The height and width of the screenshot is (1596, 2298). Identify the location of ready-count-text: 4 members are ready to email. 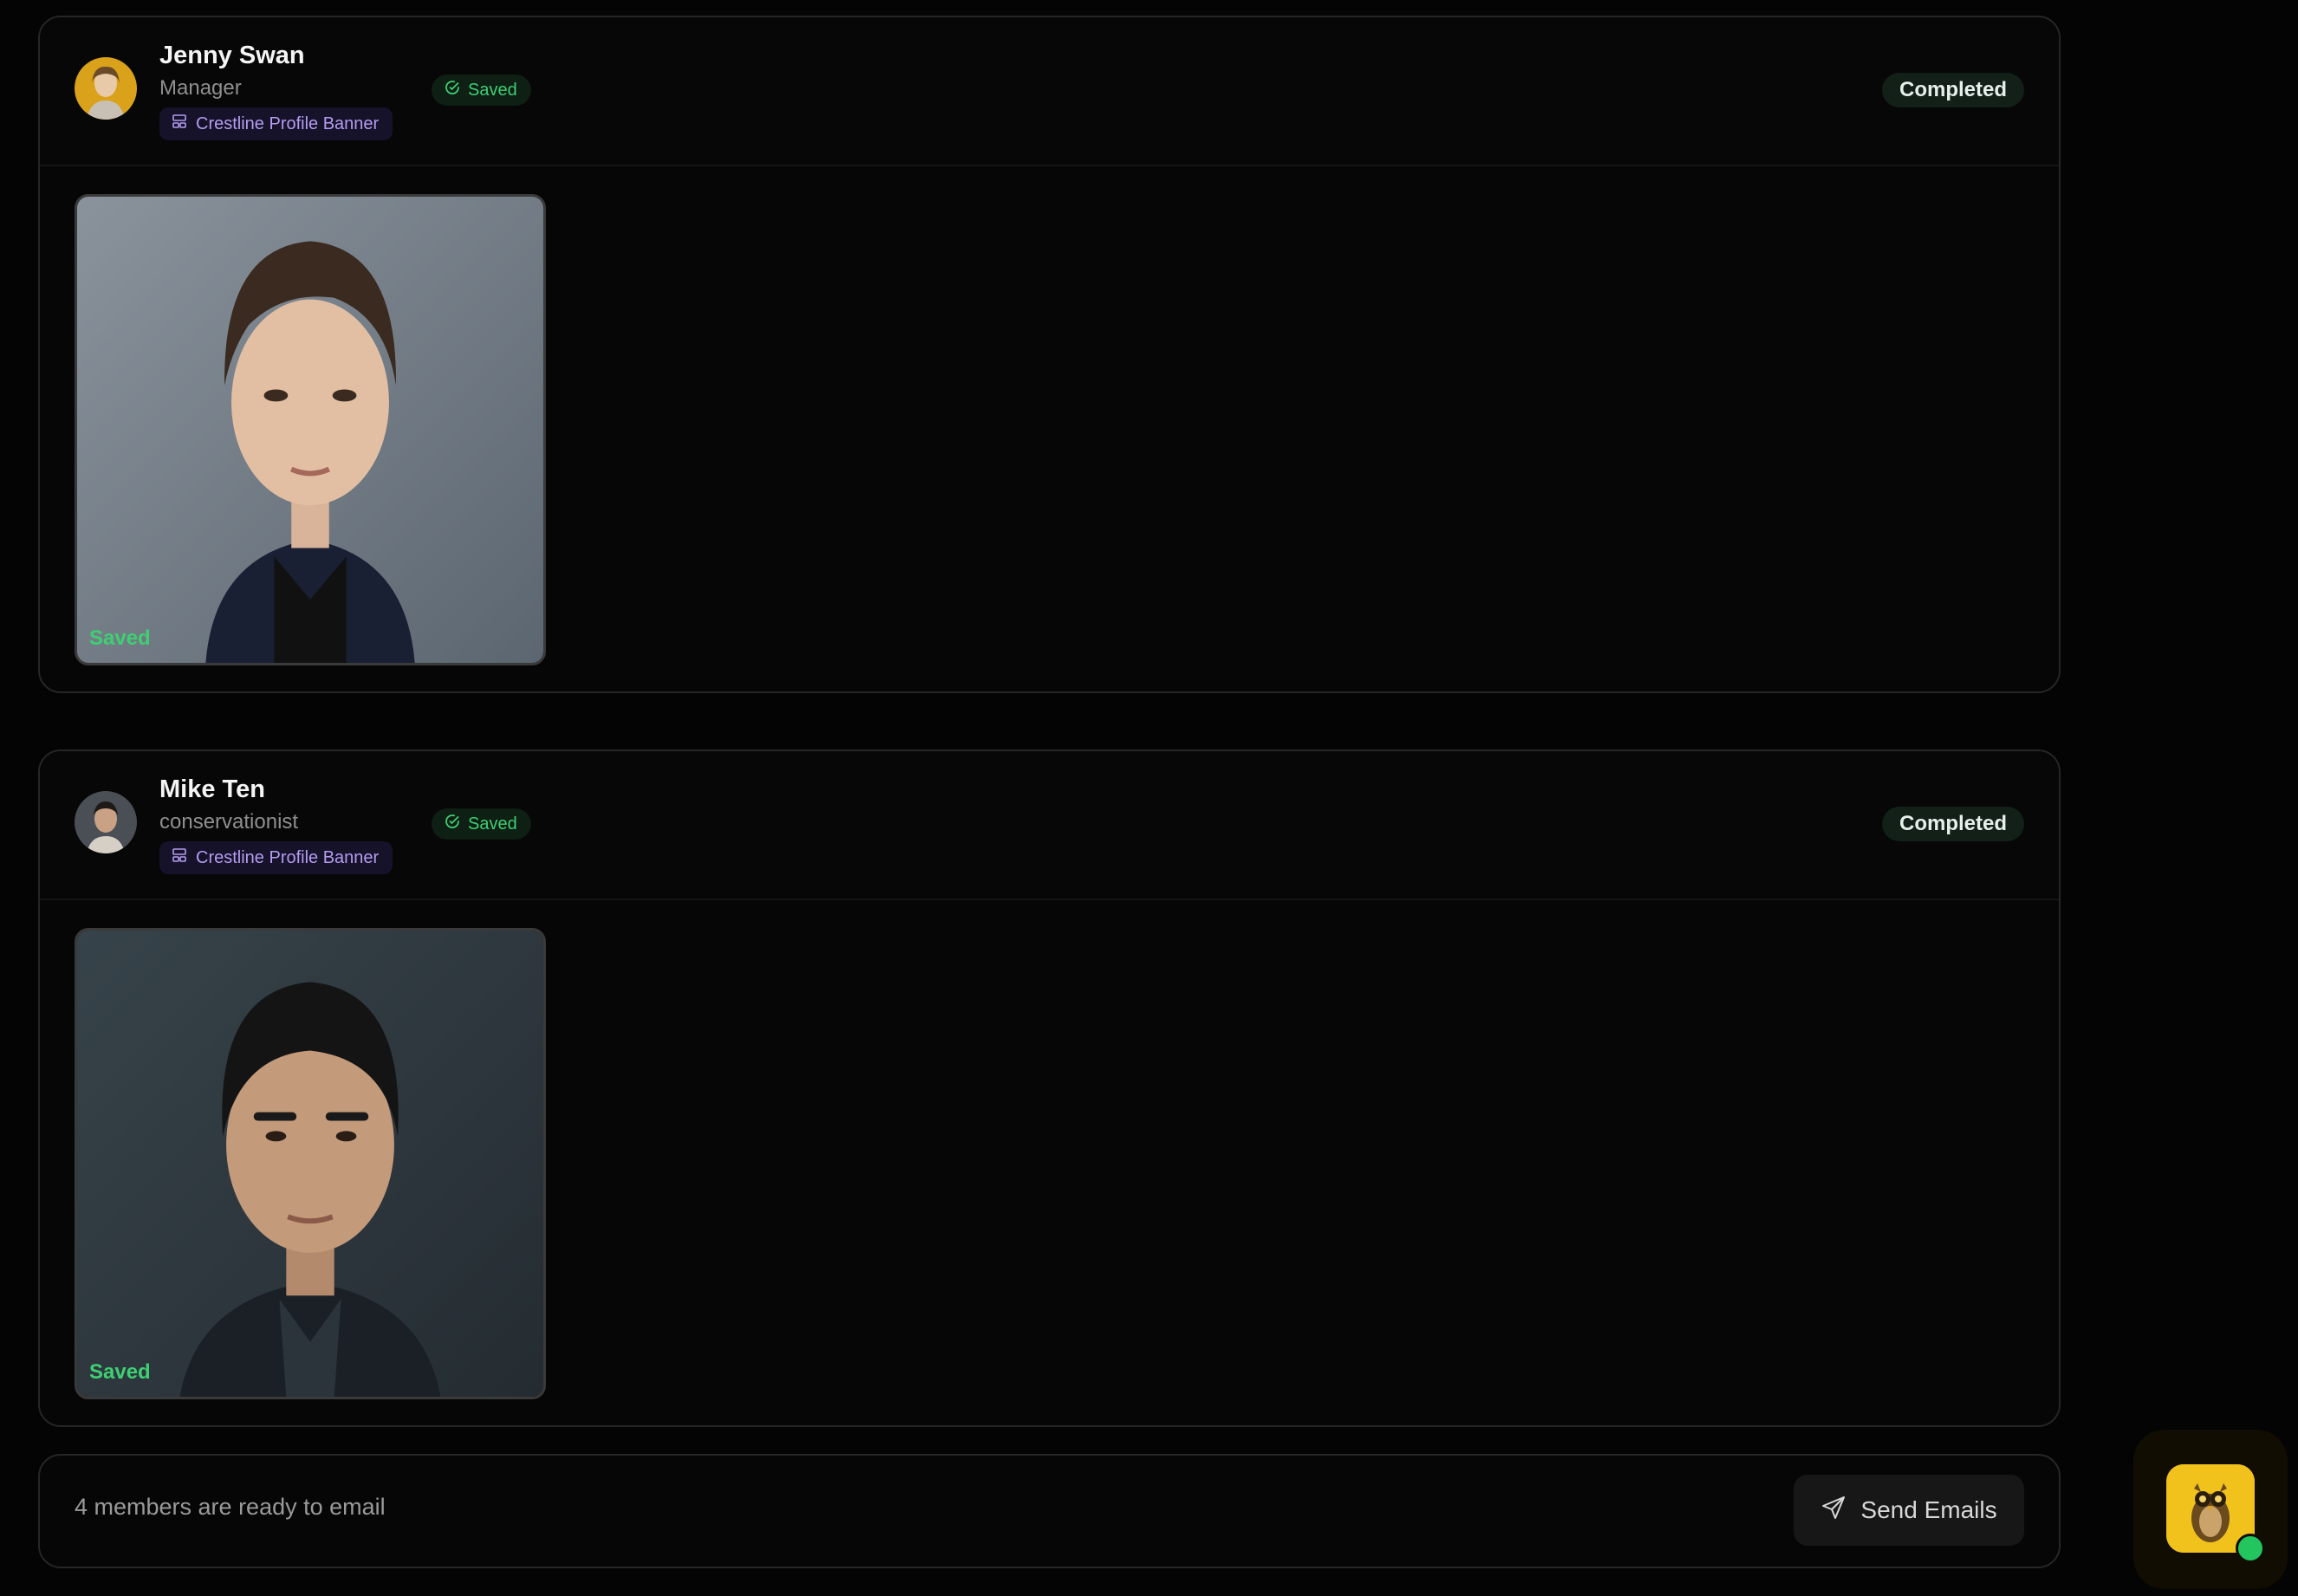
(230, 1507).